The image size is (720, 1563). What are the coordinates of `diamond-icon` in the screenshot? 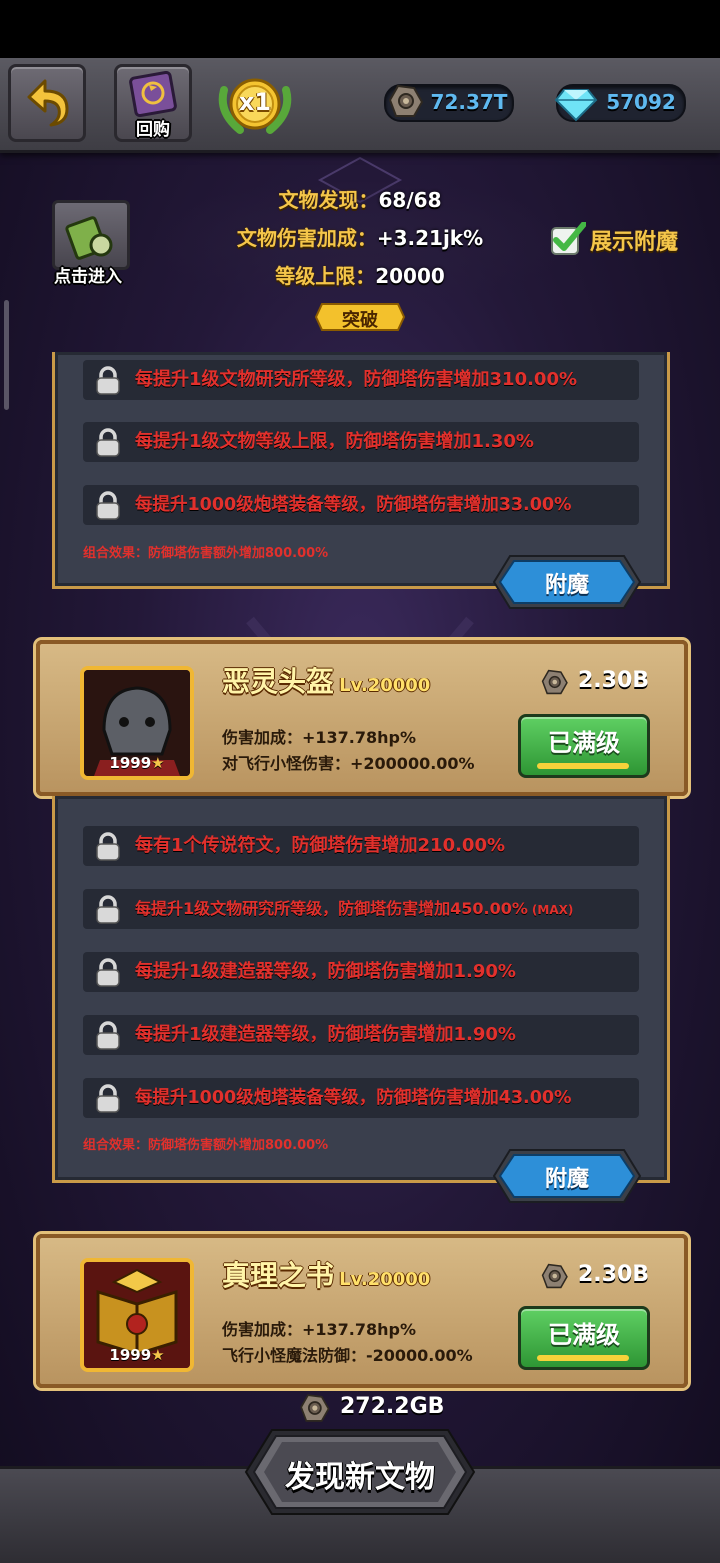 It's located at (576, 105).